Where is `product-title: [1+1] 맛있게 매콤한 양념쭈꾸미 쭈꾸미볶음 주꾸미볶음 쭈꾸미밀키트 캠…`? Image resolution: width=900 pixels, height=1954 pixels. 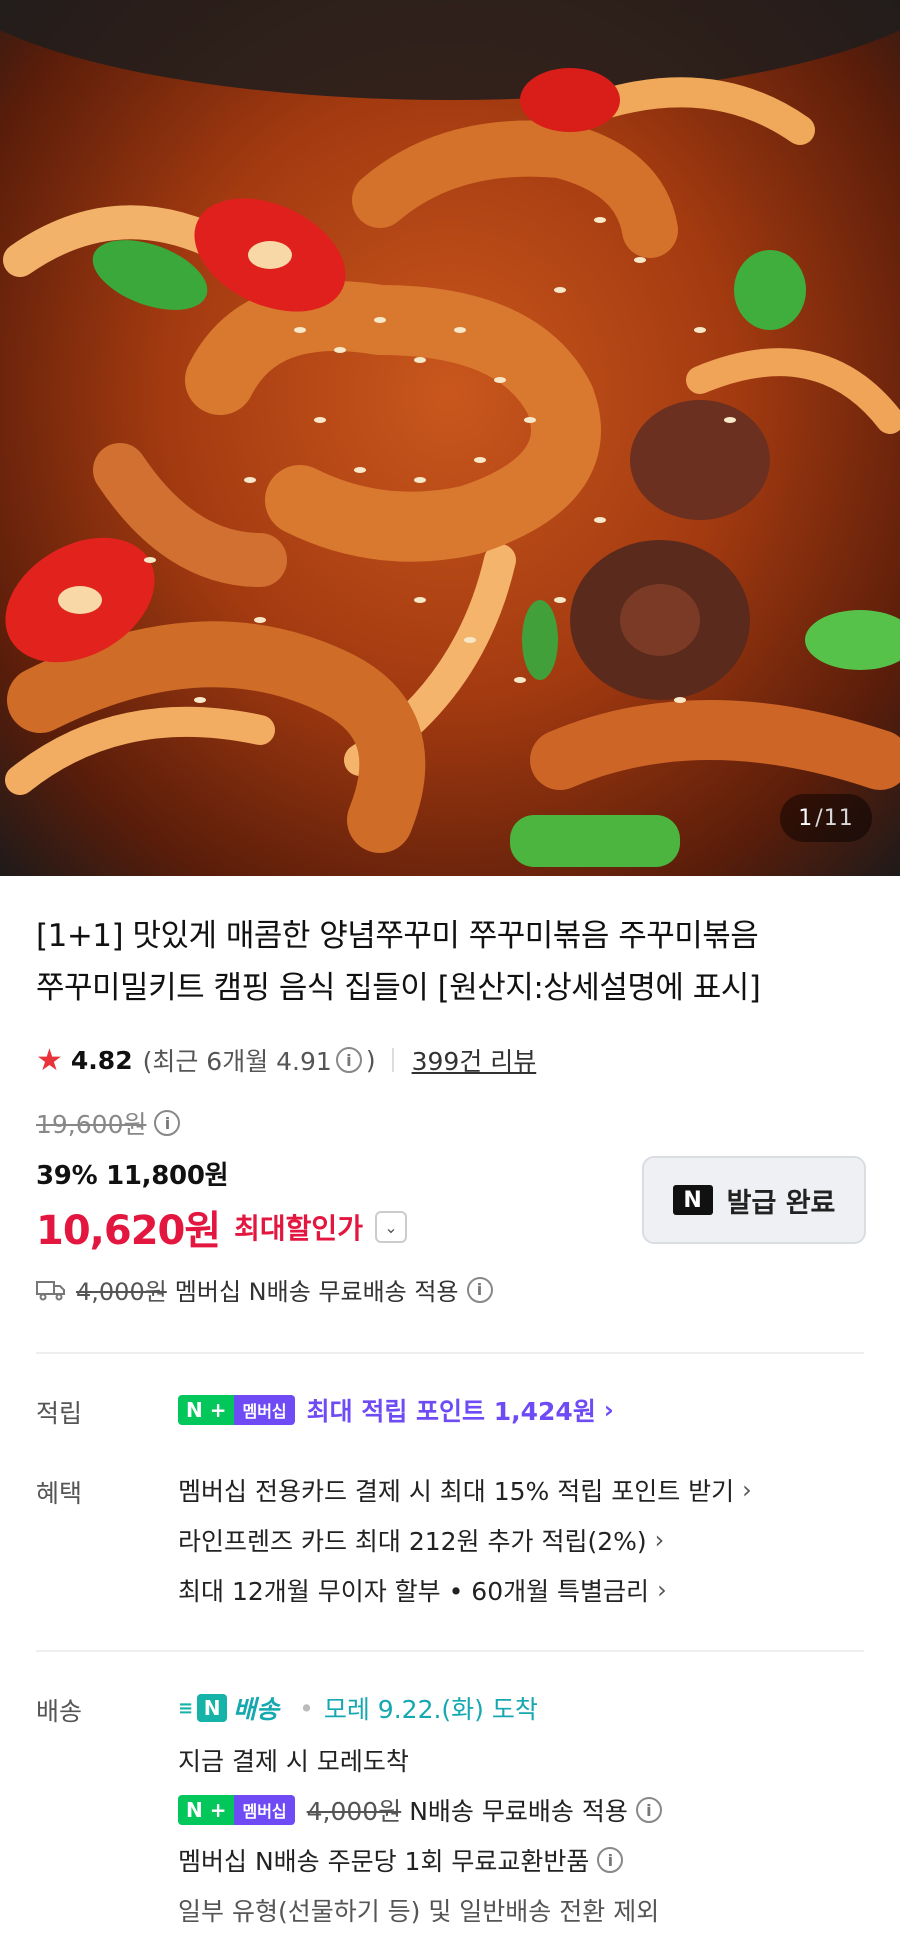
product-title: [1+1] 맛있게 매콤한 양념쭈꾸미 쭈꾸미볶음 주꾸미볶음 쭈꾸미밀키트 캠… is located at coordinates (451, 962).